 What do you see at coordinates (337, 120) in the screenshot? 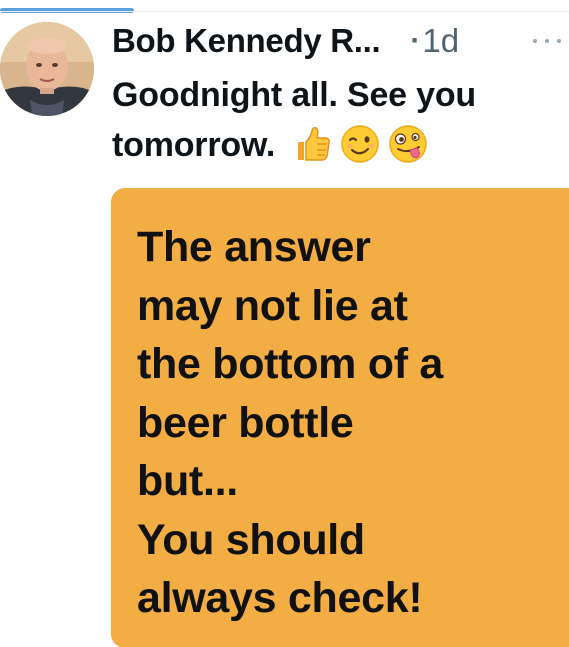
I see `tweet-text-block: Goodnight all. See you tomorrow.` at bounding box center [337, 120].